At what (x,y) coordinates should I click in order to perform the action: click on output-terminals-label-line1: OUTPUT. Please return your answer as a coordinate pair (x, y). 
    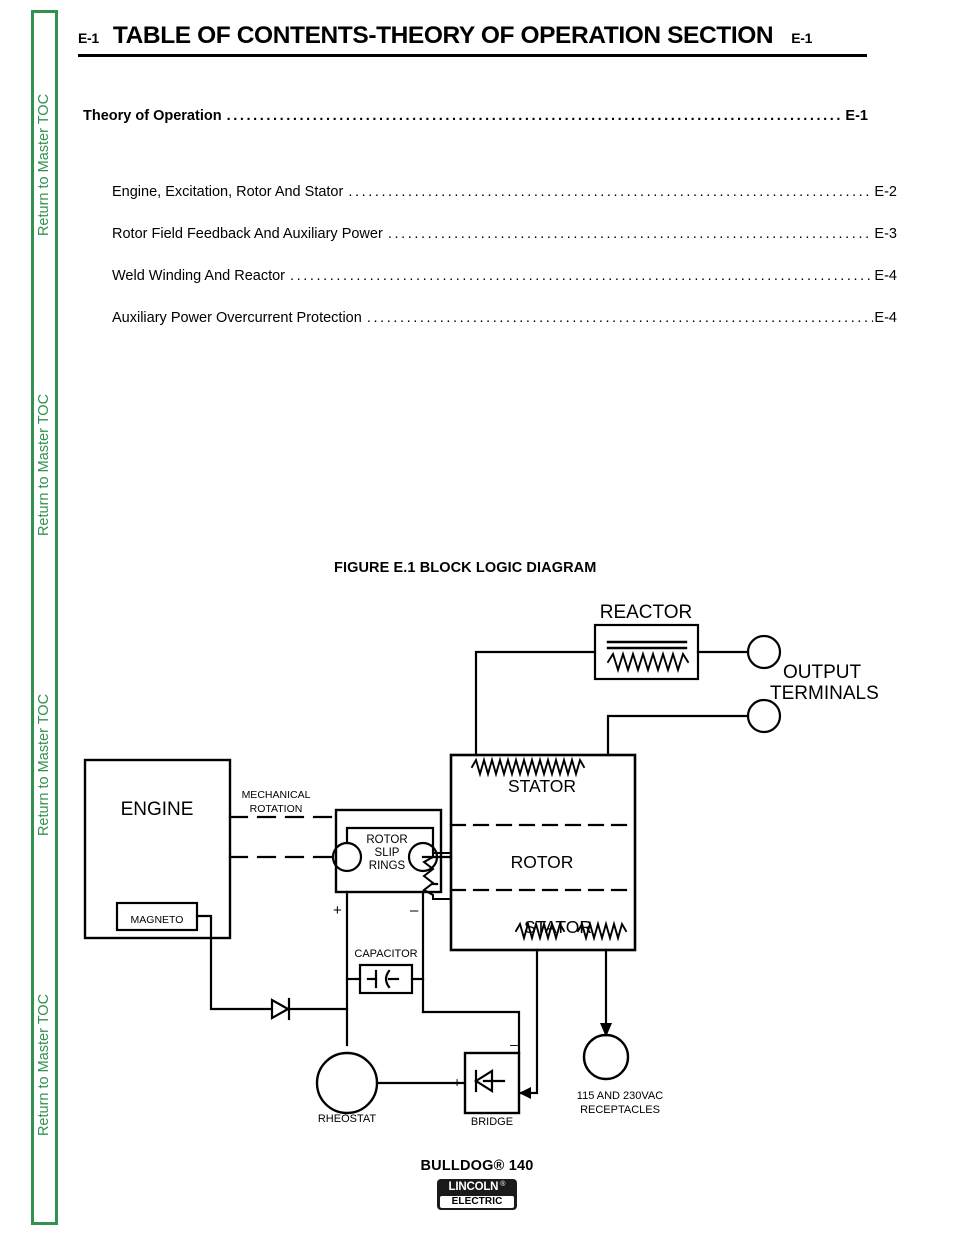
    Looking at the image, I should click on (822, 672).